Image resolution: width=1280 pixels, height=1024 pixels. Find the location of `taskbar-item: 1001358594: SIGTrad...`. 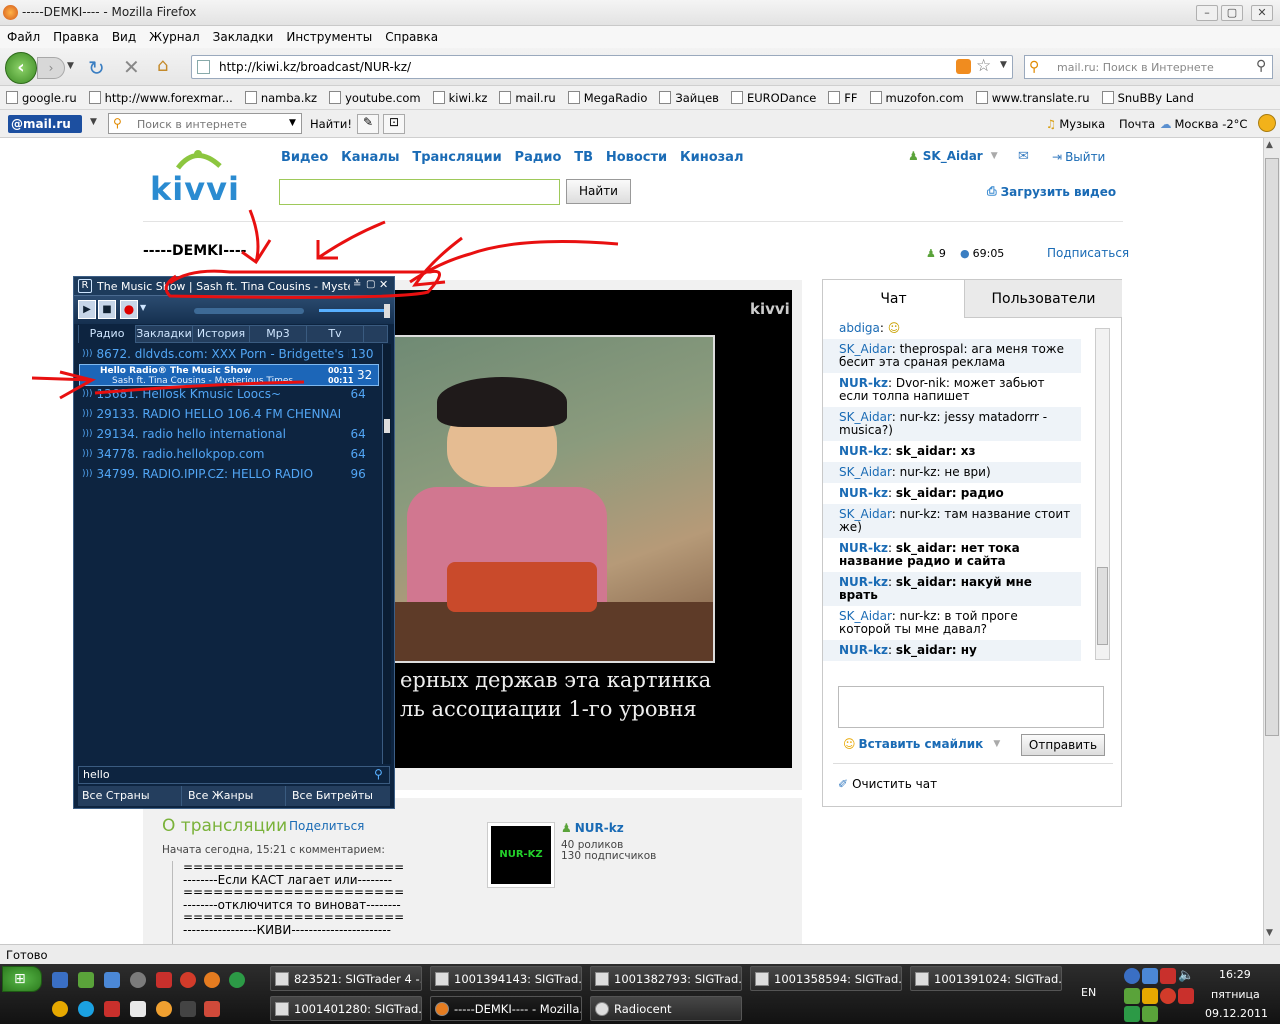

taskbar-item: 1001358594: SIGTrad... is located at coordinates (826, 978).